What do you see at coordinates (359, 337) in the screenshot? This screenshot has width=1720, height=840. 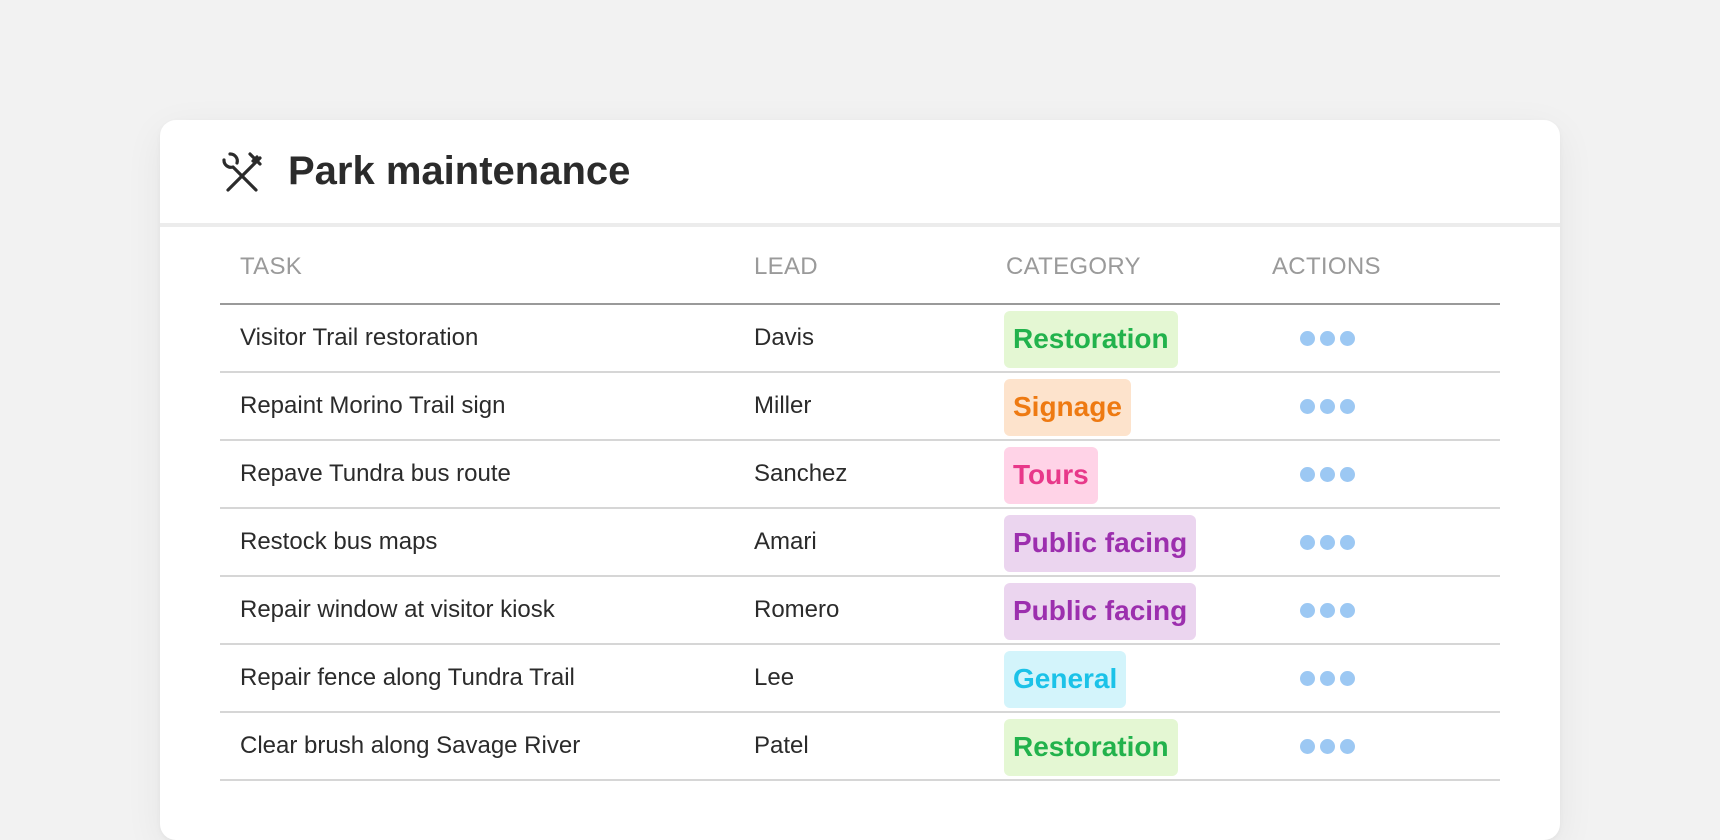 I see `task-cell: Visitor Trail restoration` at bounding box center [359, 337].